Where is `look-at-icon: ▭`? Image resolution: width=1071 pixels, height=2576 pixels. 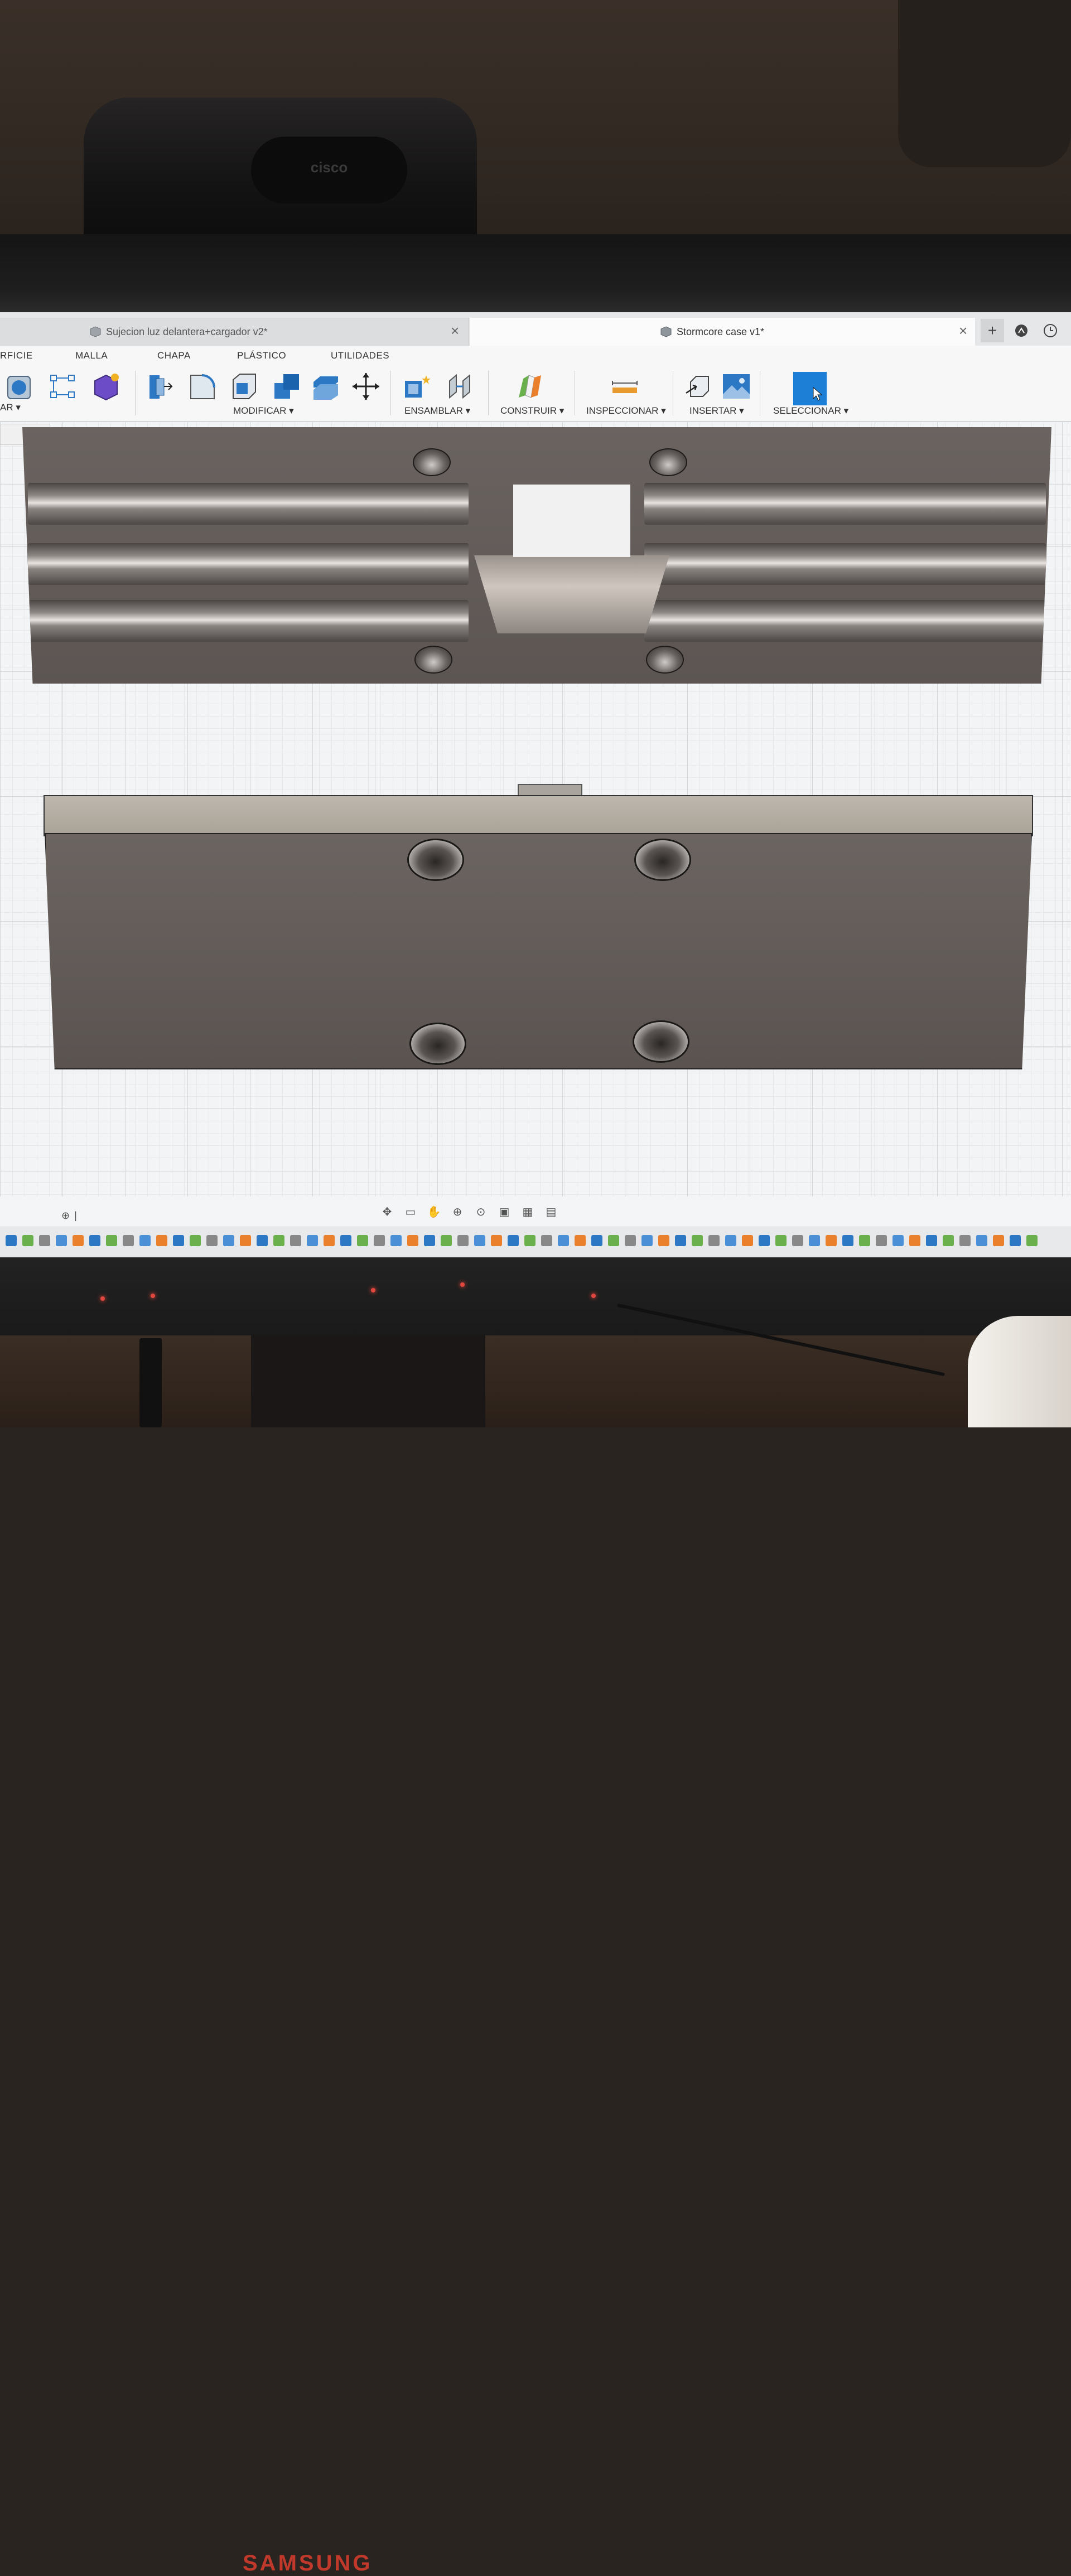 look-at-icon: ▭ is located at coordinates (411, 1211).